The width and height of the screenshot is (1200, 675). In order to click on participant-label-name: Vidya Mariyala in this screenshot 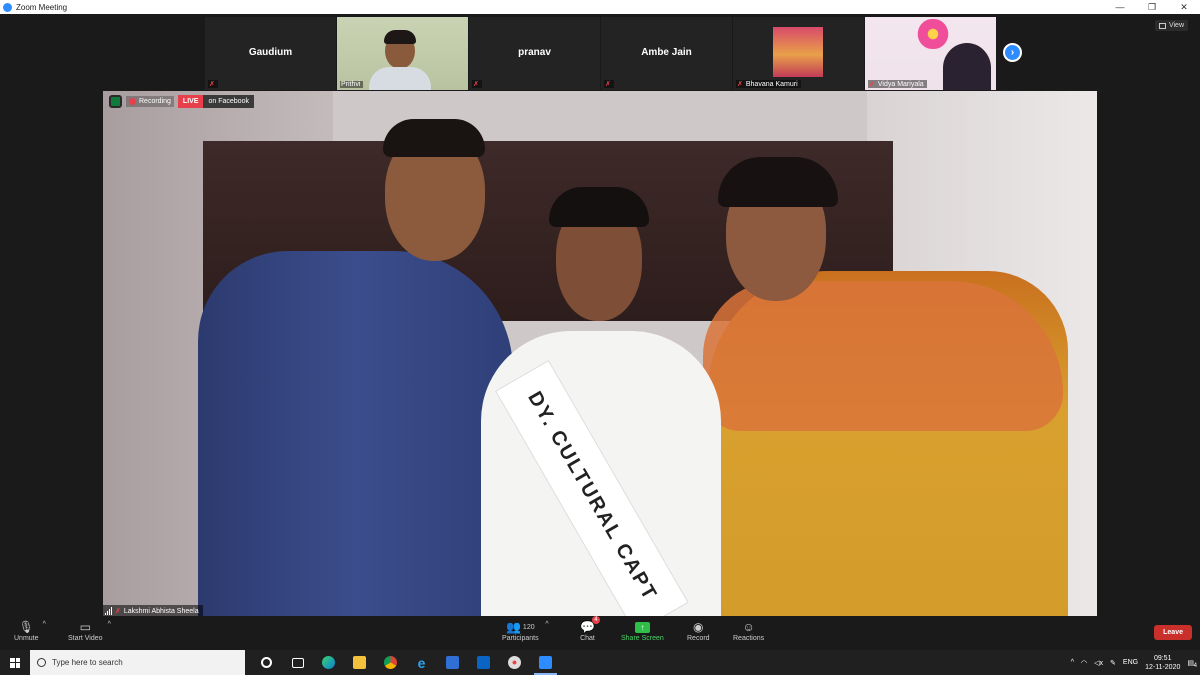, I will do `click(900, 84)`.